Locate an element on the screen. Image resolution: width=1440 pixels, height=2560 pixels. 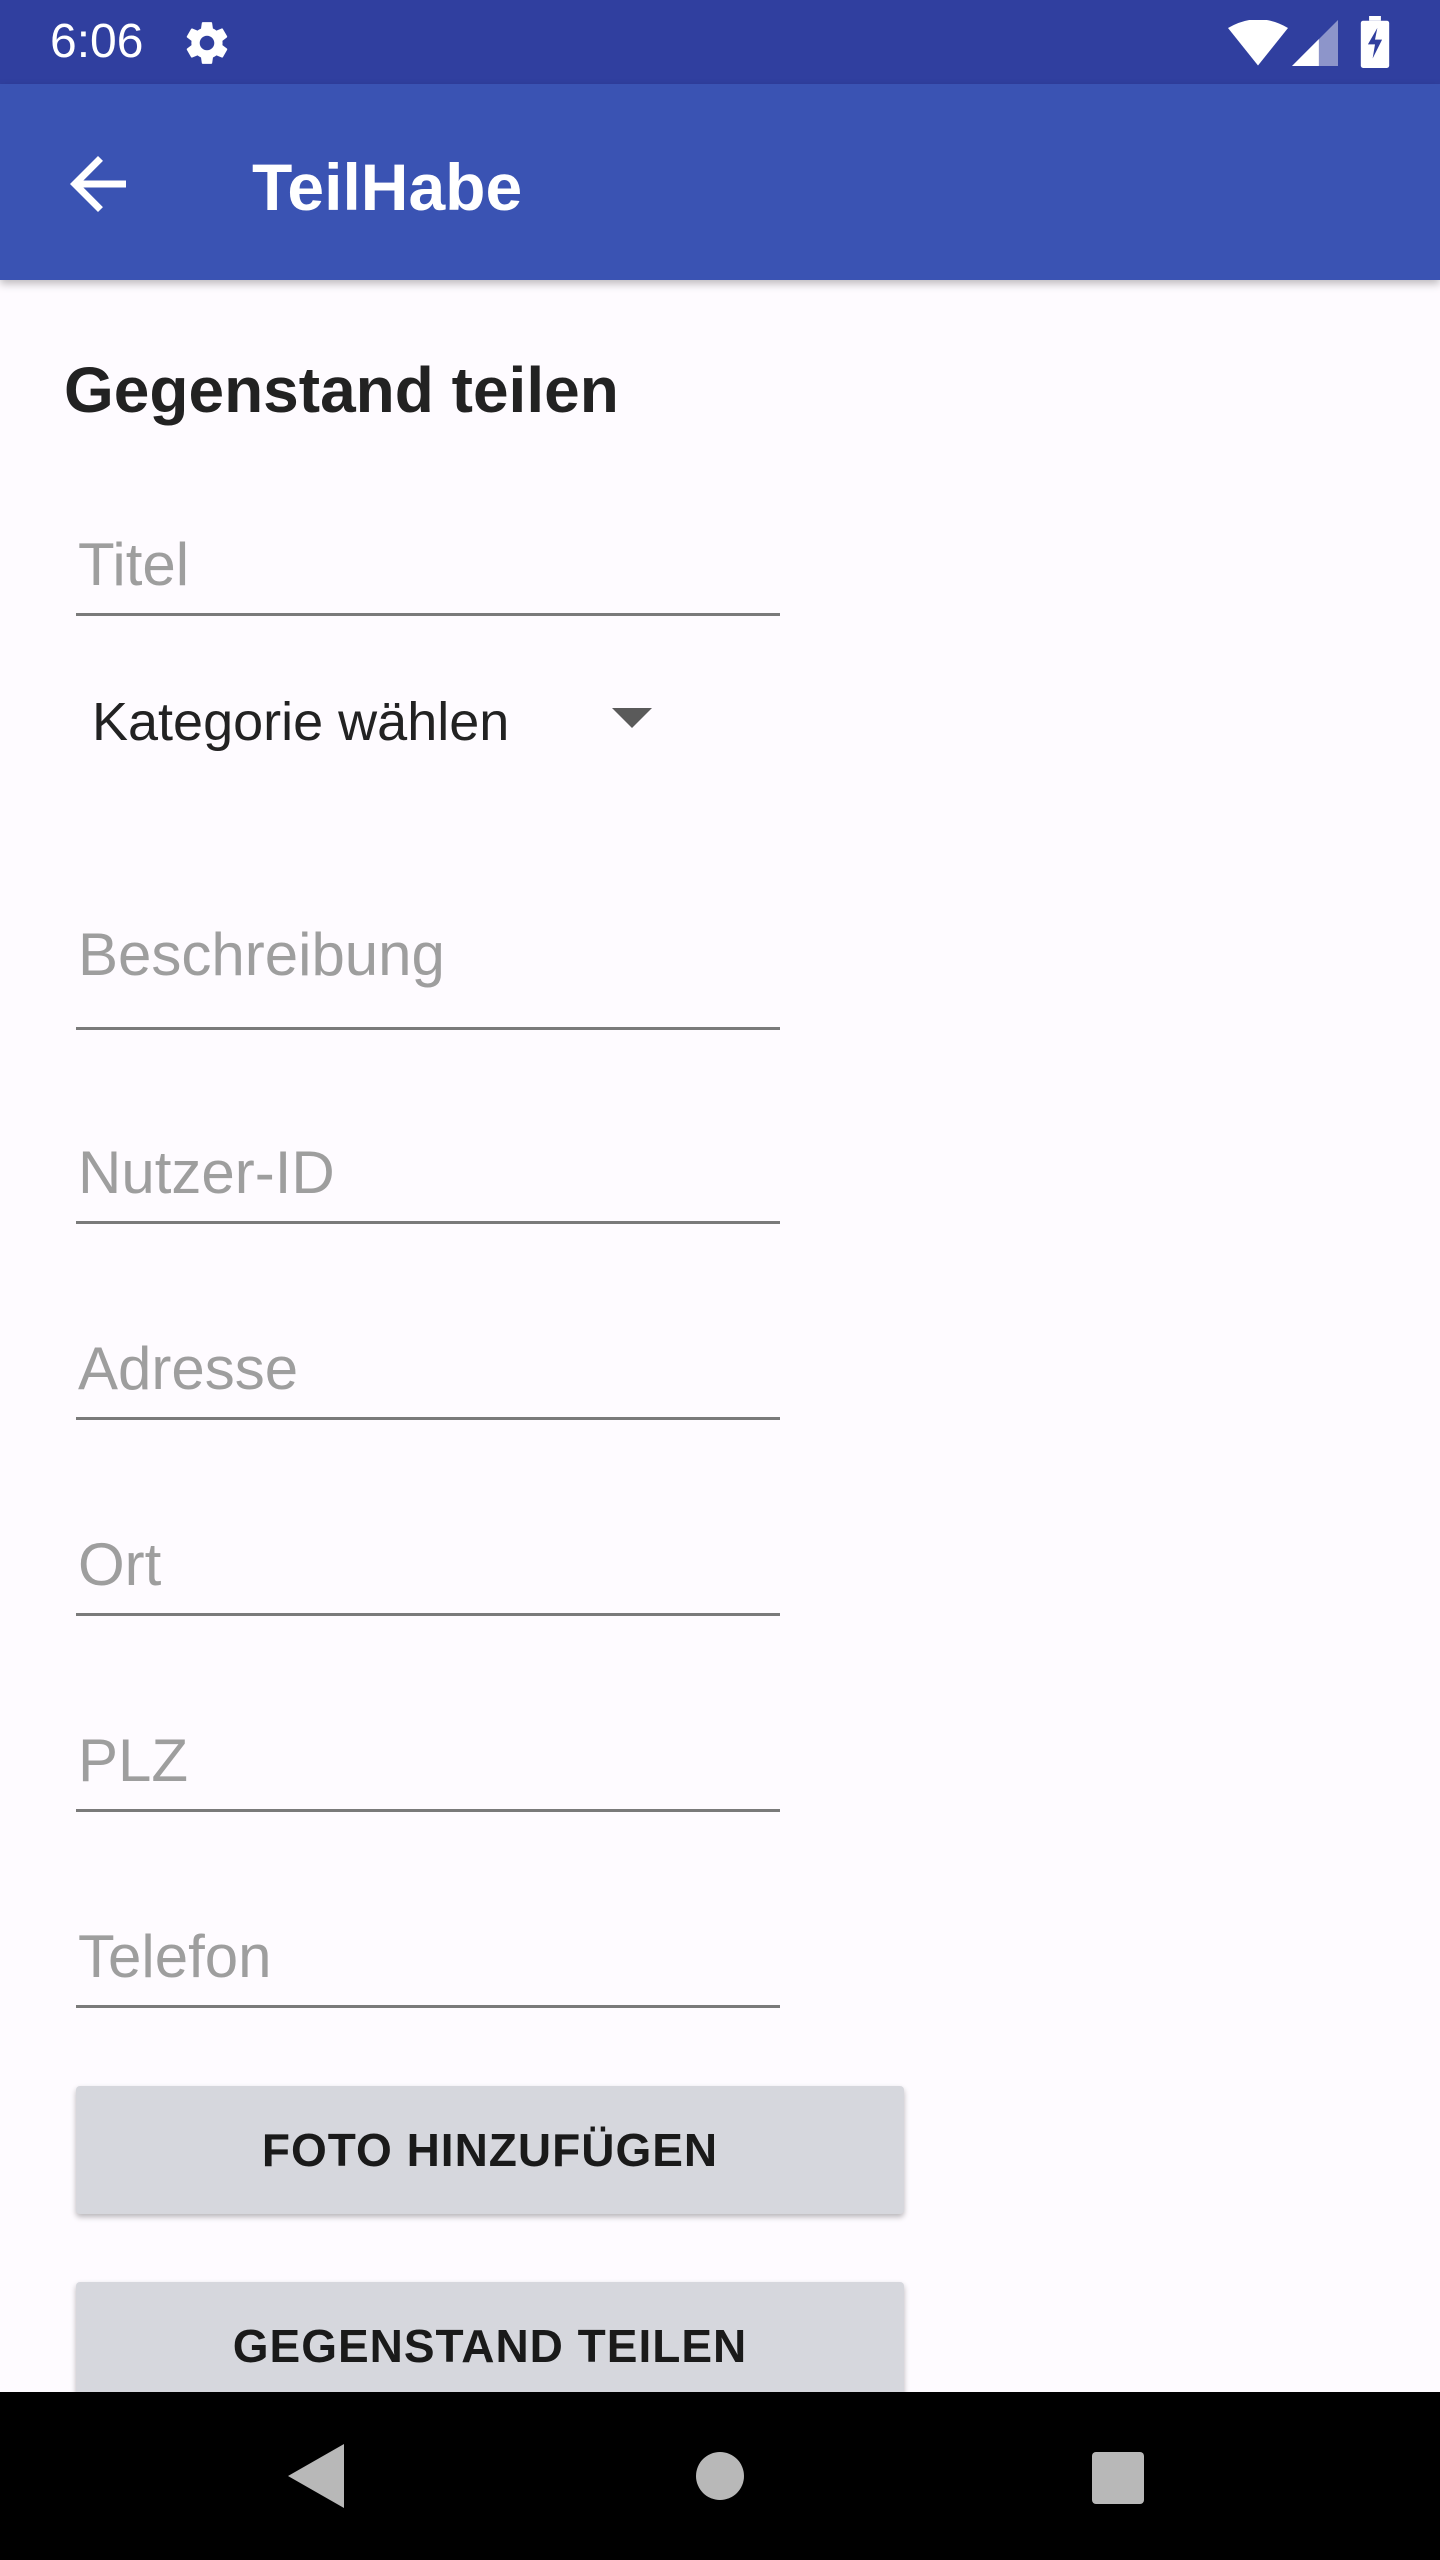
nav-recents-icon is located at coordinates (1118, 2478).